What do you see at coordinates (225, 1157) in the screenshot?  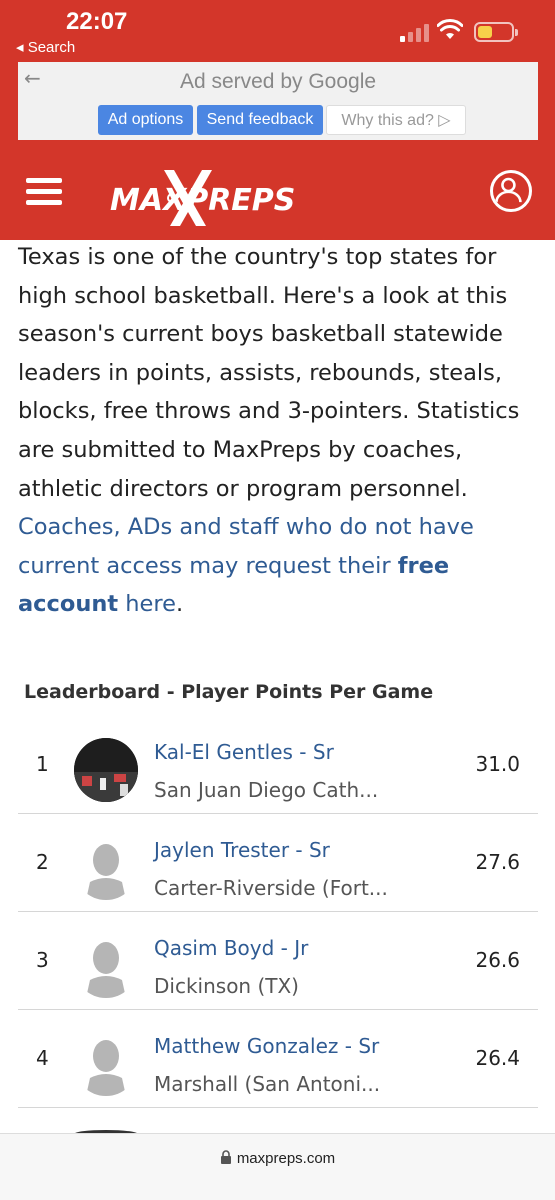 I see `lock-icon` at bounding box center [225, 1157].